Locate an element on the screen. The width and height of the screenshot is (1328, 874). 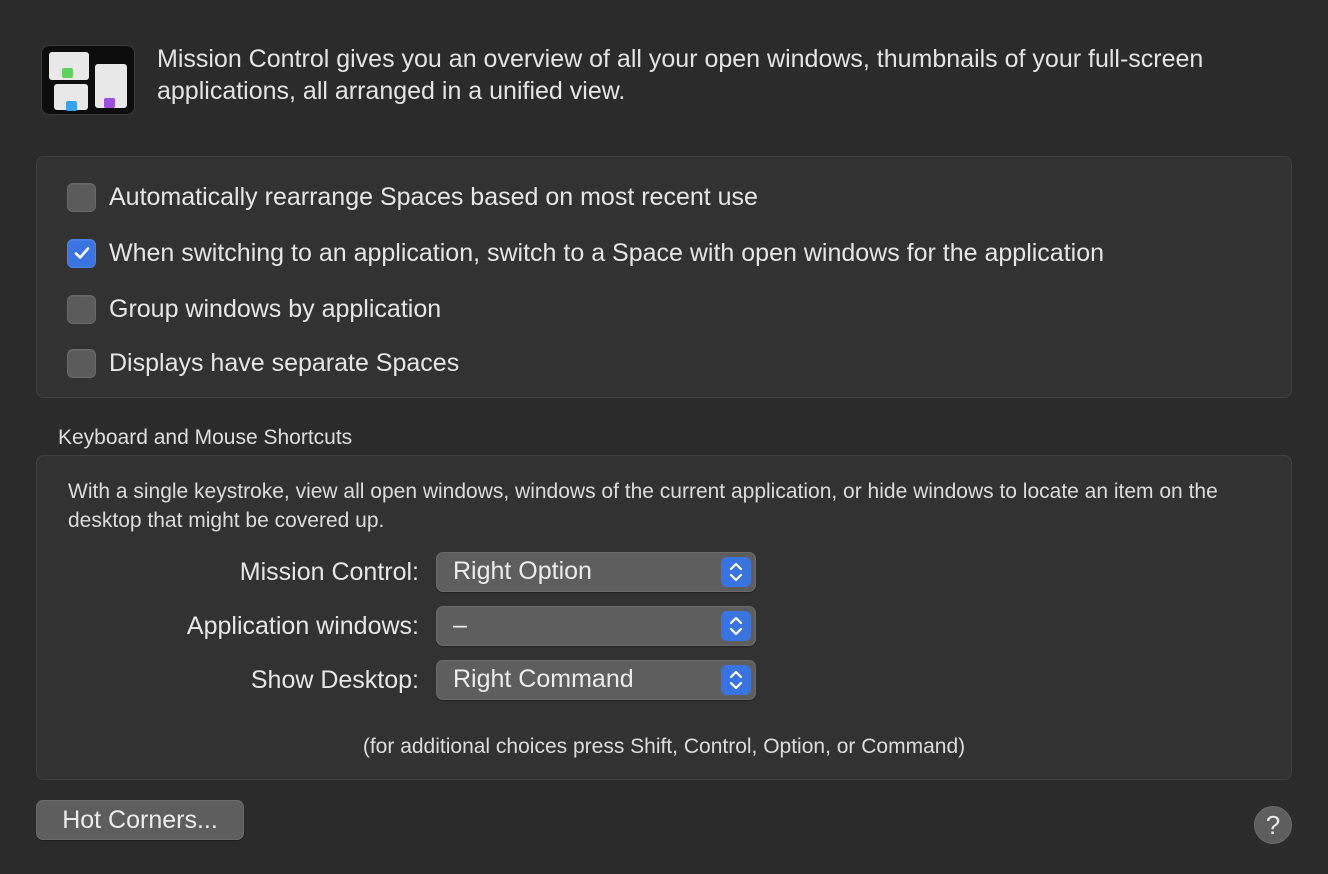
section-title: Keyboard and Mouse Shortcuts is located at coordinates (205, 437).